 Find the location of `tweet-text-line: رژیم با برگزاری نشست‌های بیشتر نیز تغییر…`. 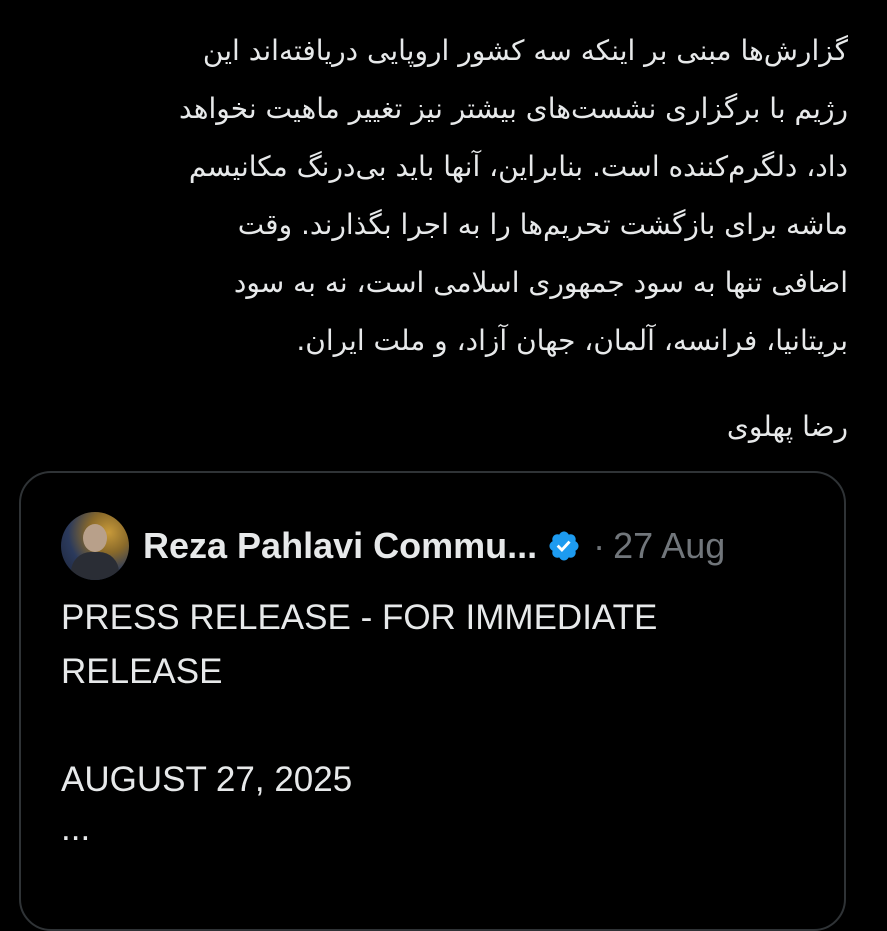

tweet-text-line: رژیم با برگزاری نشست‌های بیشتر نیز تغییر… is located at coordinates (513, 108).